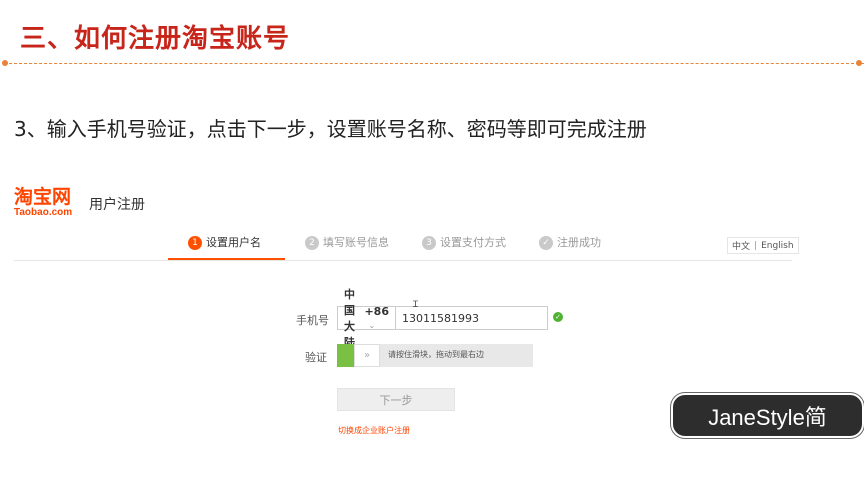  I want to click on steps-divider, so click(403, 260).